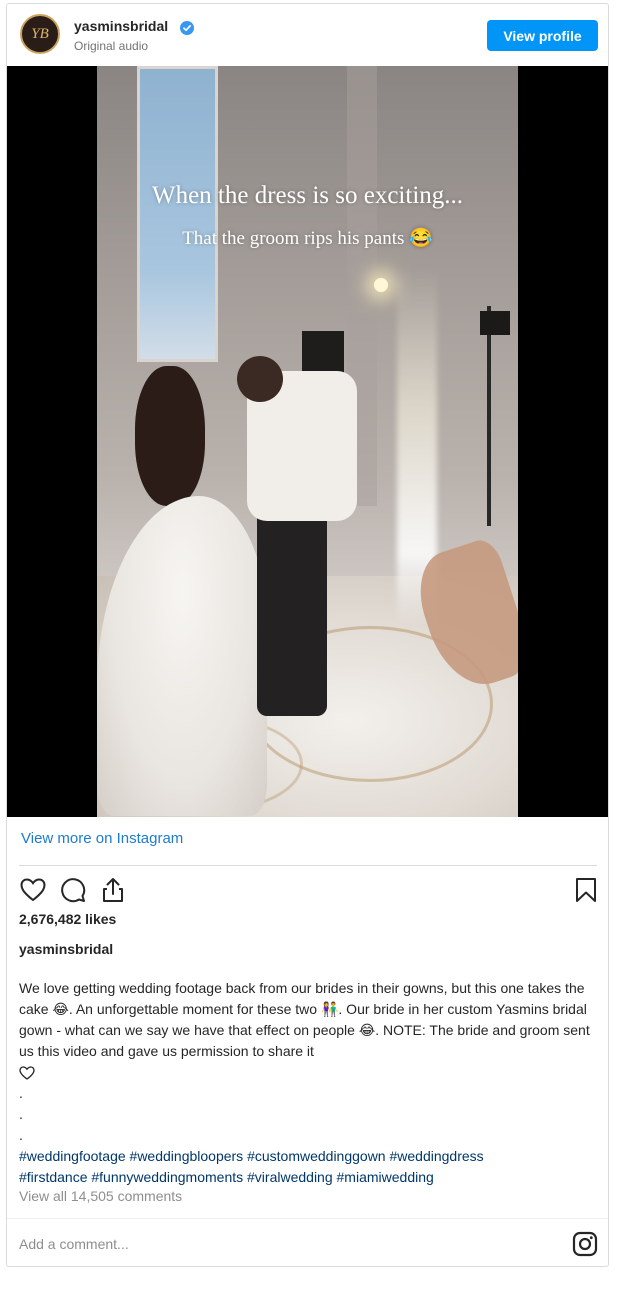  What do you see at coordinates (182, 656) in the screenshot?
I see `wedding-dress` at bounding box center [182, 656].